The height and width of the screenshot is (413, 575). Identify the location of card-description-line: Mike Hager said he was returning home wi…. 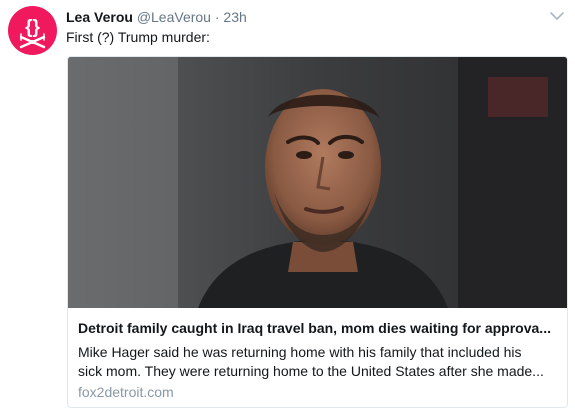
(300, 352).